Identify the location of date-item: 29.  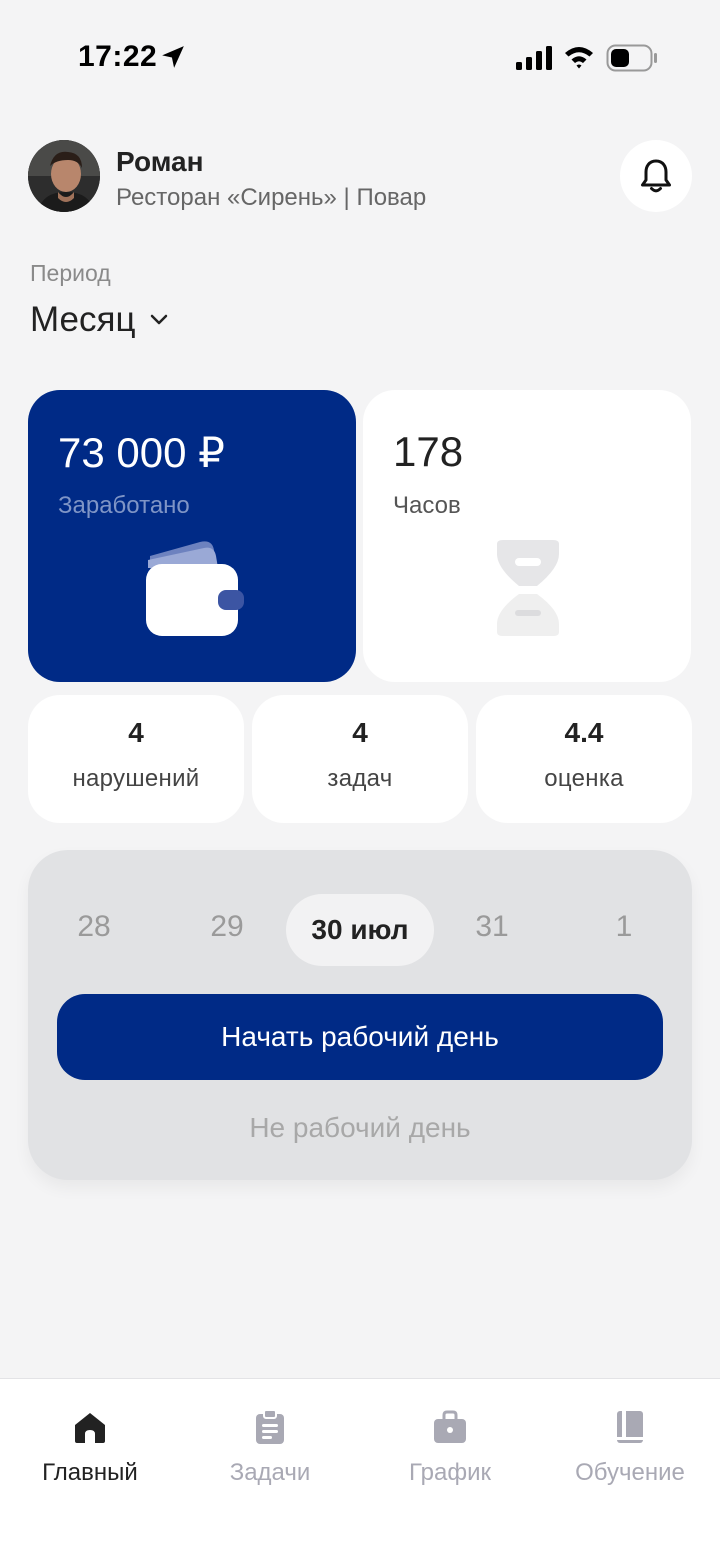
(226, 927).